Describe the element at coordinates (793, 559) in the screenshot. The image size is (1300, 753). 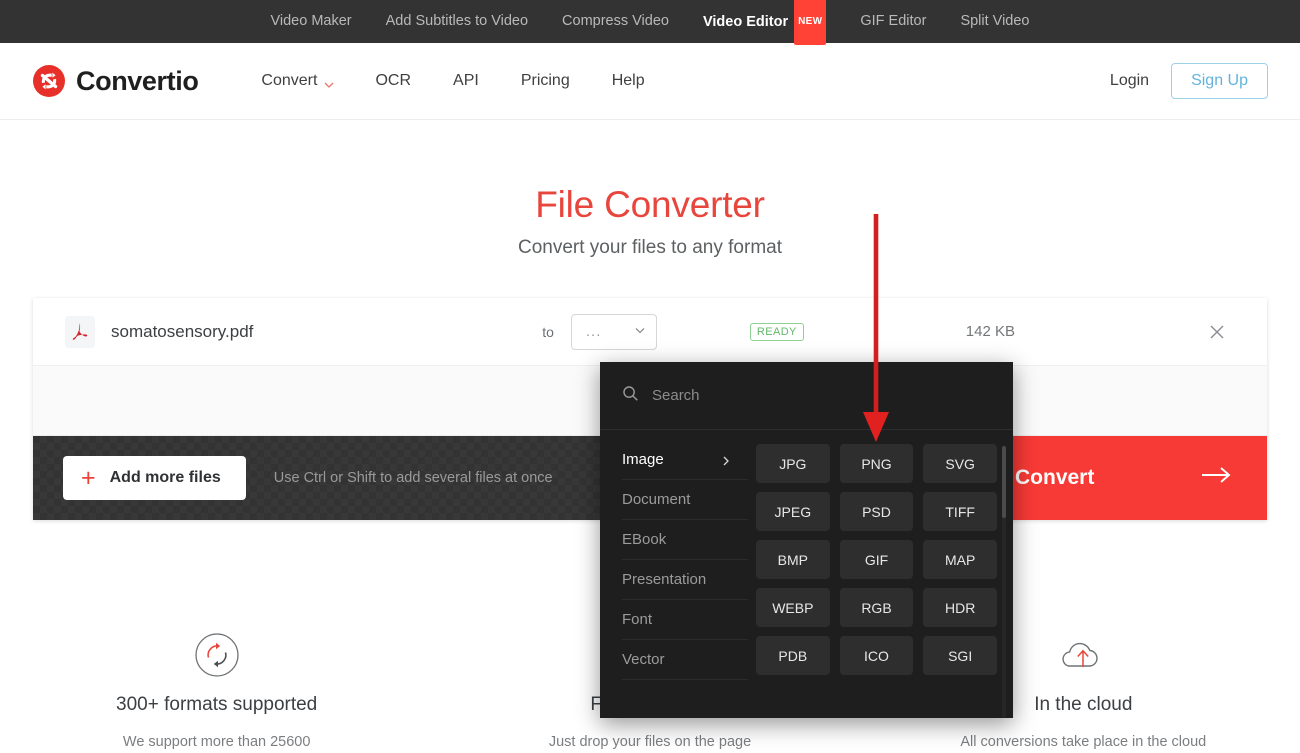
I see `format-button-bmp: BMP` at that location.